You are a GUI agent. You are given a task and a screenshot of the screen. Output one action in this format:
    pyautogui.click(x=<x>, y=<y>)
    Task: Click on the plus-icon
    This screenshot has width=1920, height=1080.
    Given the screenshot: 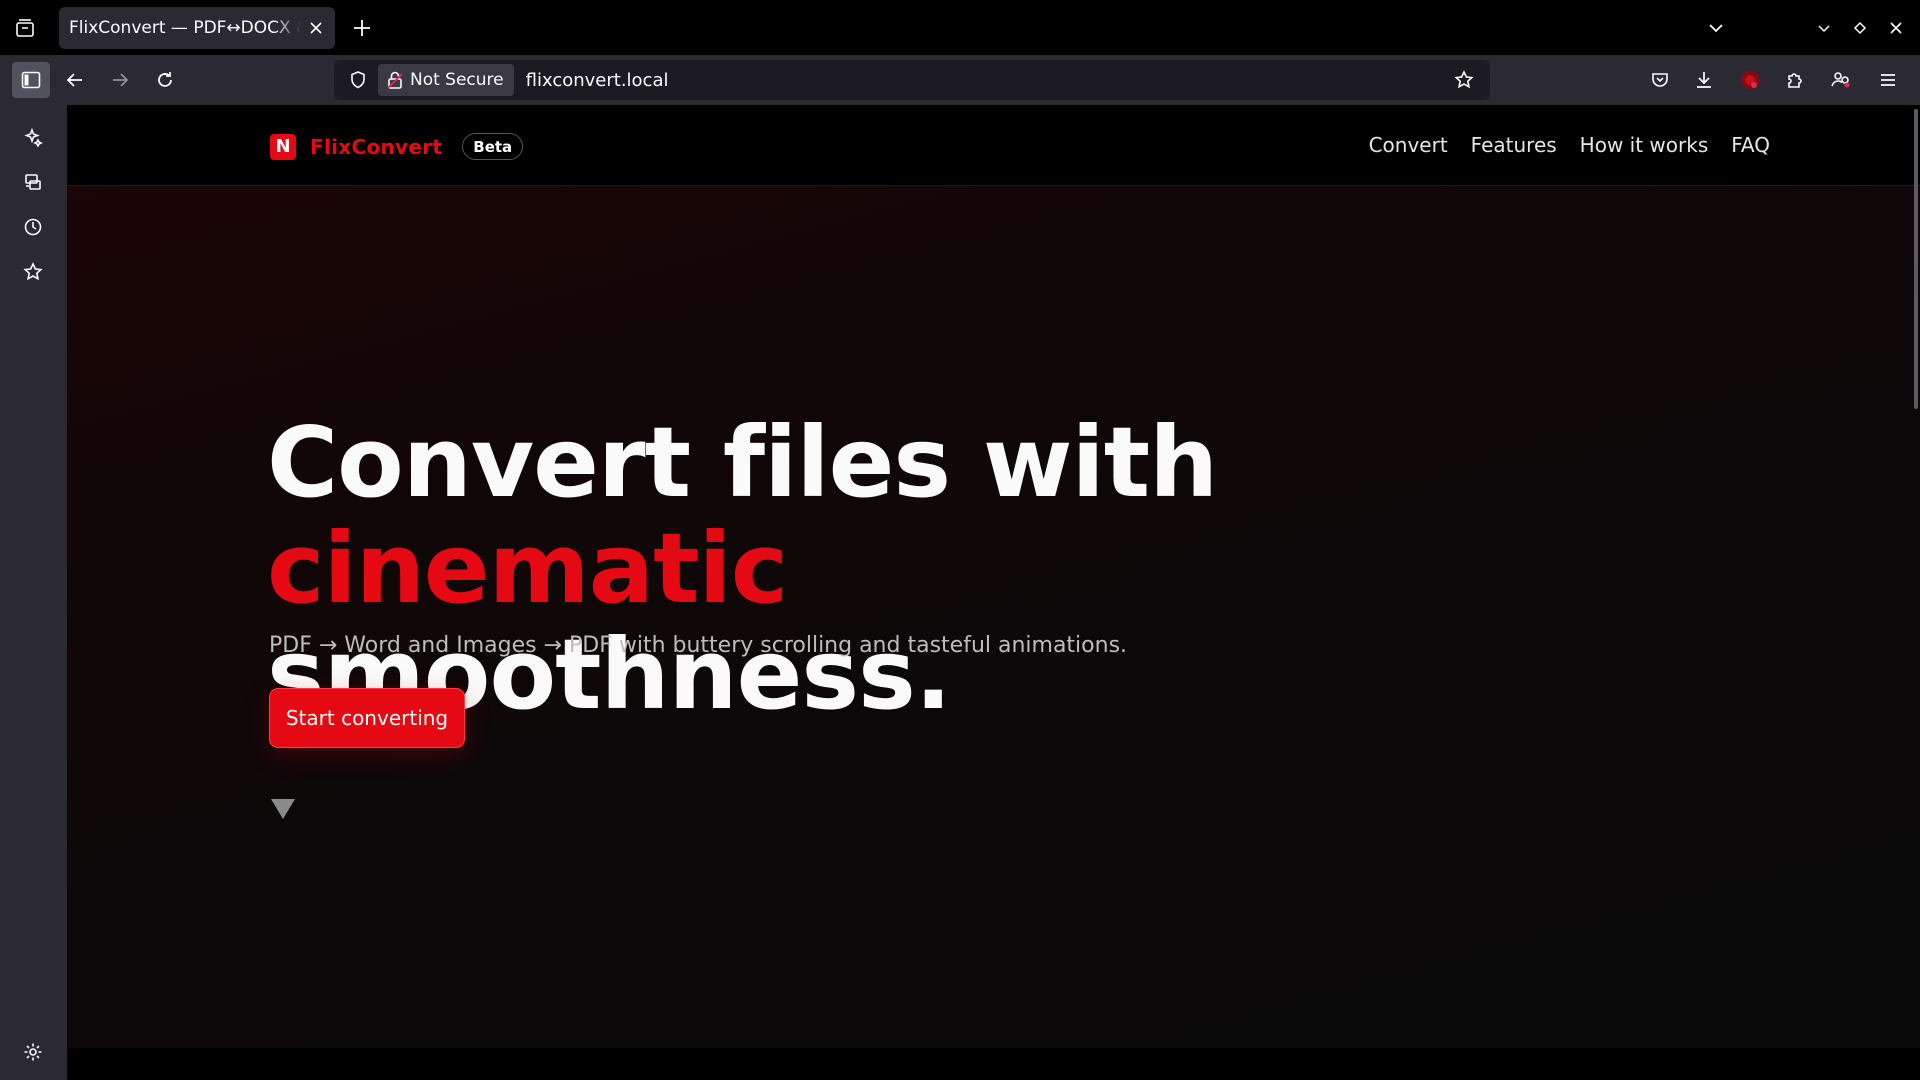 What is the action you would take?
    pyautogui.click(x=362, y=28)
    